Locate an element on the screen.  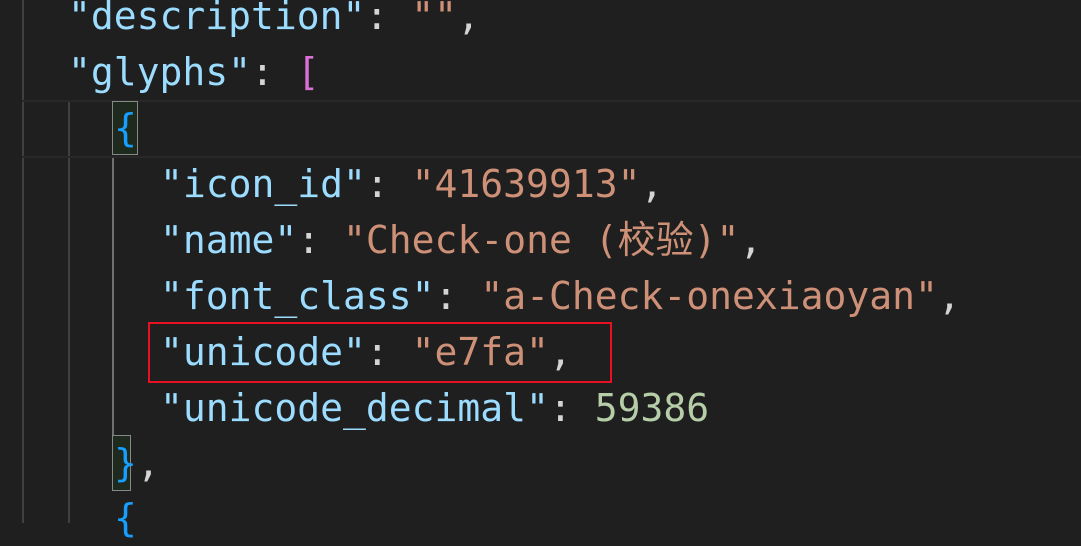
json-string: "a-Check-onexiaoyan" is located at coordinates (709, 296).